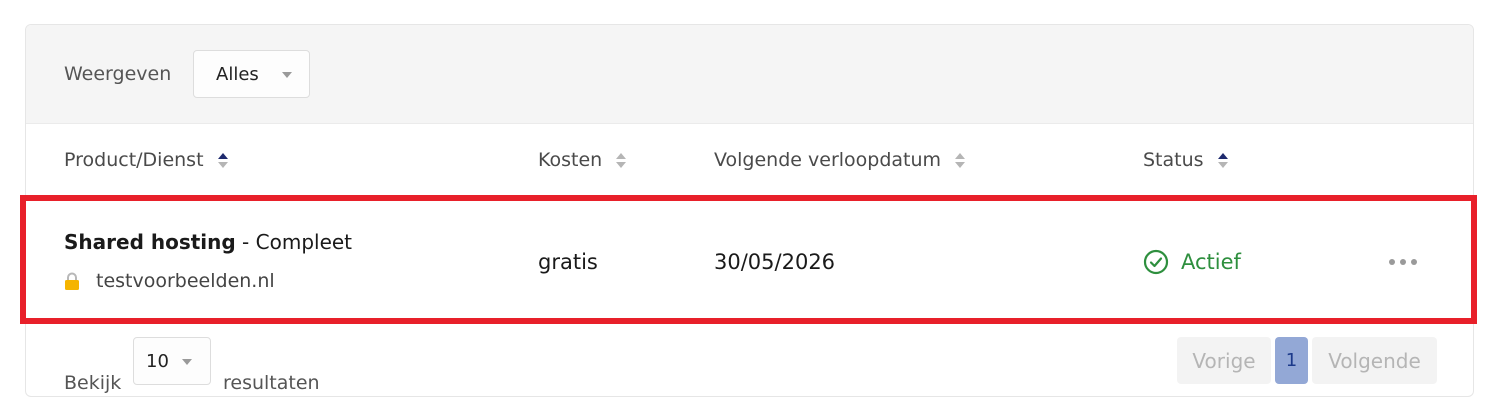 The width and height of the screenshot is (1498, 418). Describe the element at coordinates (1291, 360) in the screenshot. I see `pagination-page-1: 1` at that location.